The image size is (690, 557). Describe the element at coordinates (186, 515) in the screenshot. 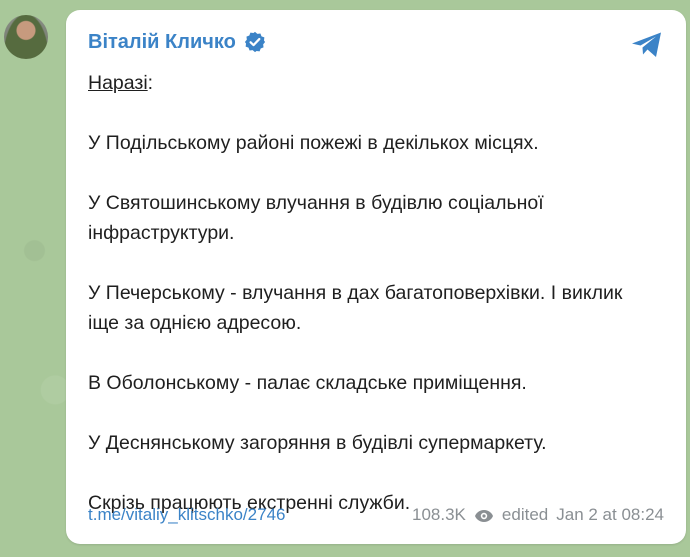

I see `post-link: t.me/vitaliy_klitschko/2746` at that location.